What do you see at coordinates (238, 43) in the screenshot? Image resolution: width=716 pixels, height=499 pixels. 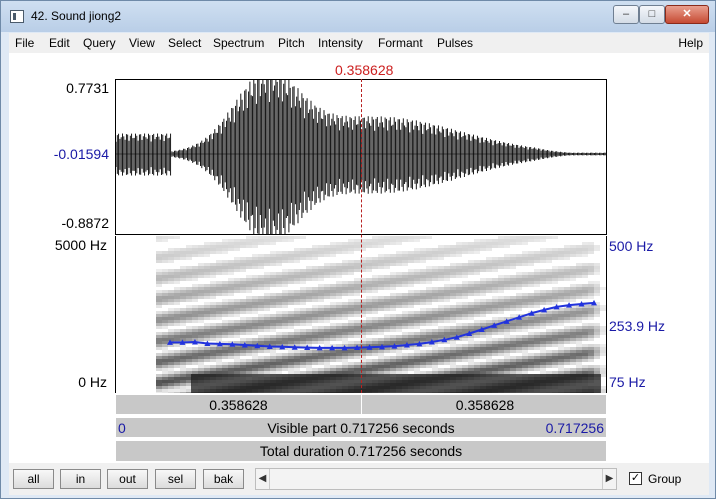 I see `menu-spectrum: Spectrum` at bounding box center [238, 43].